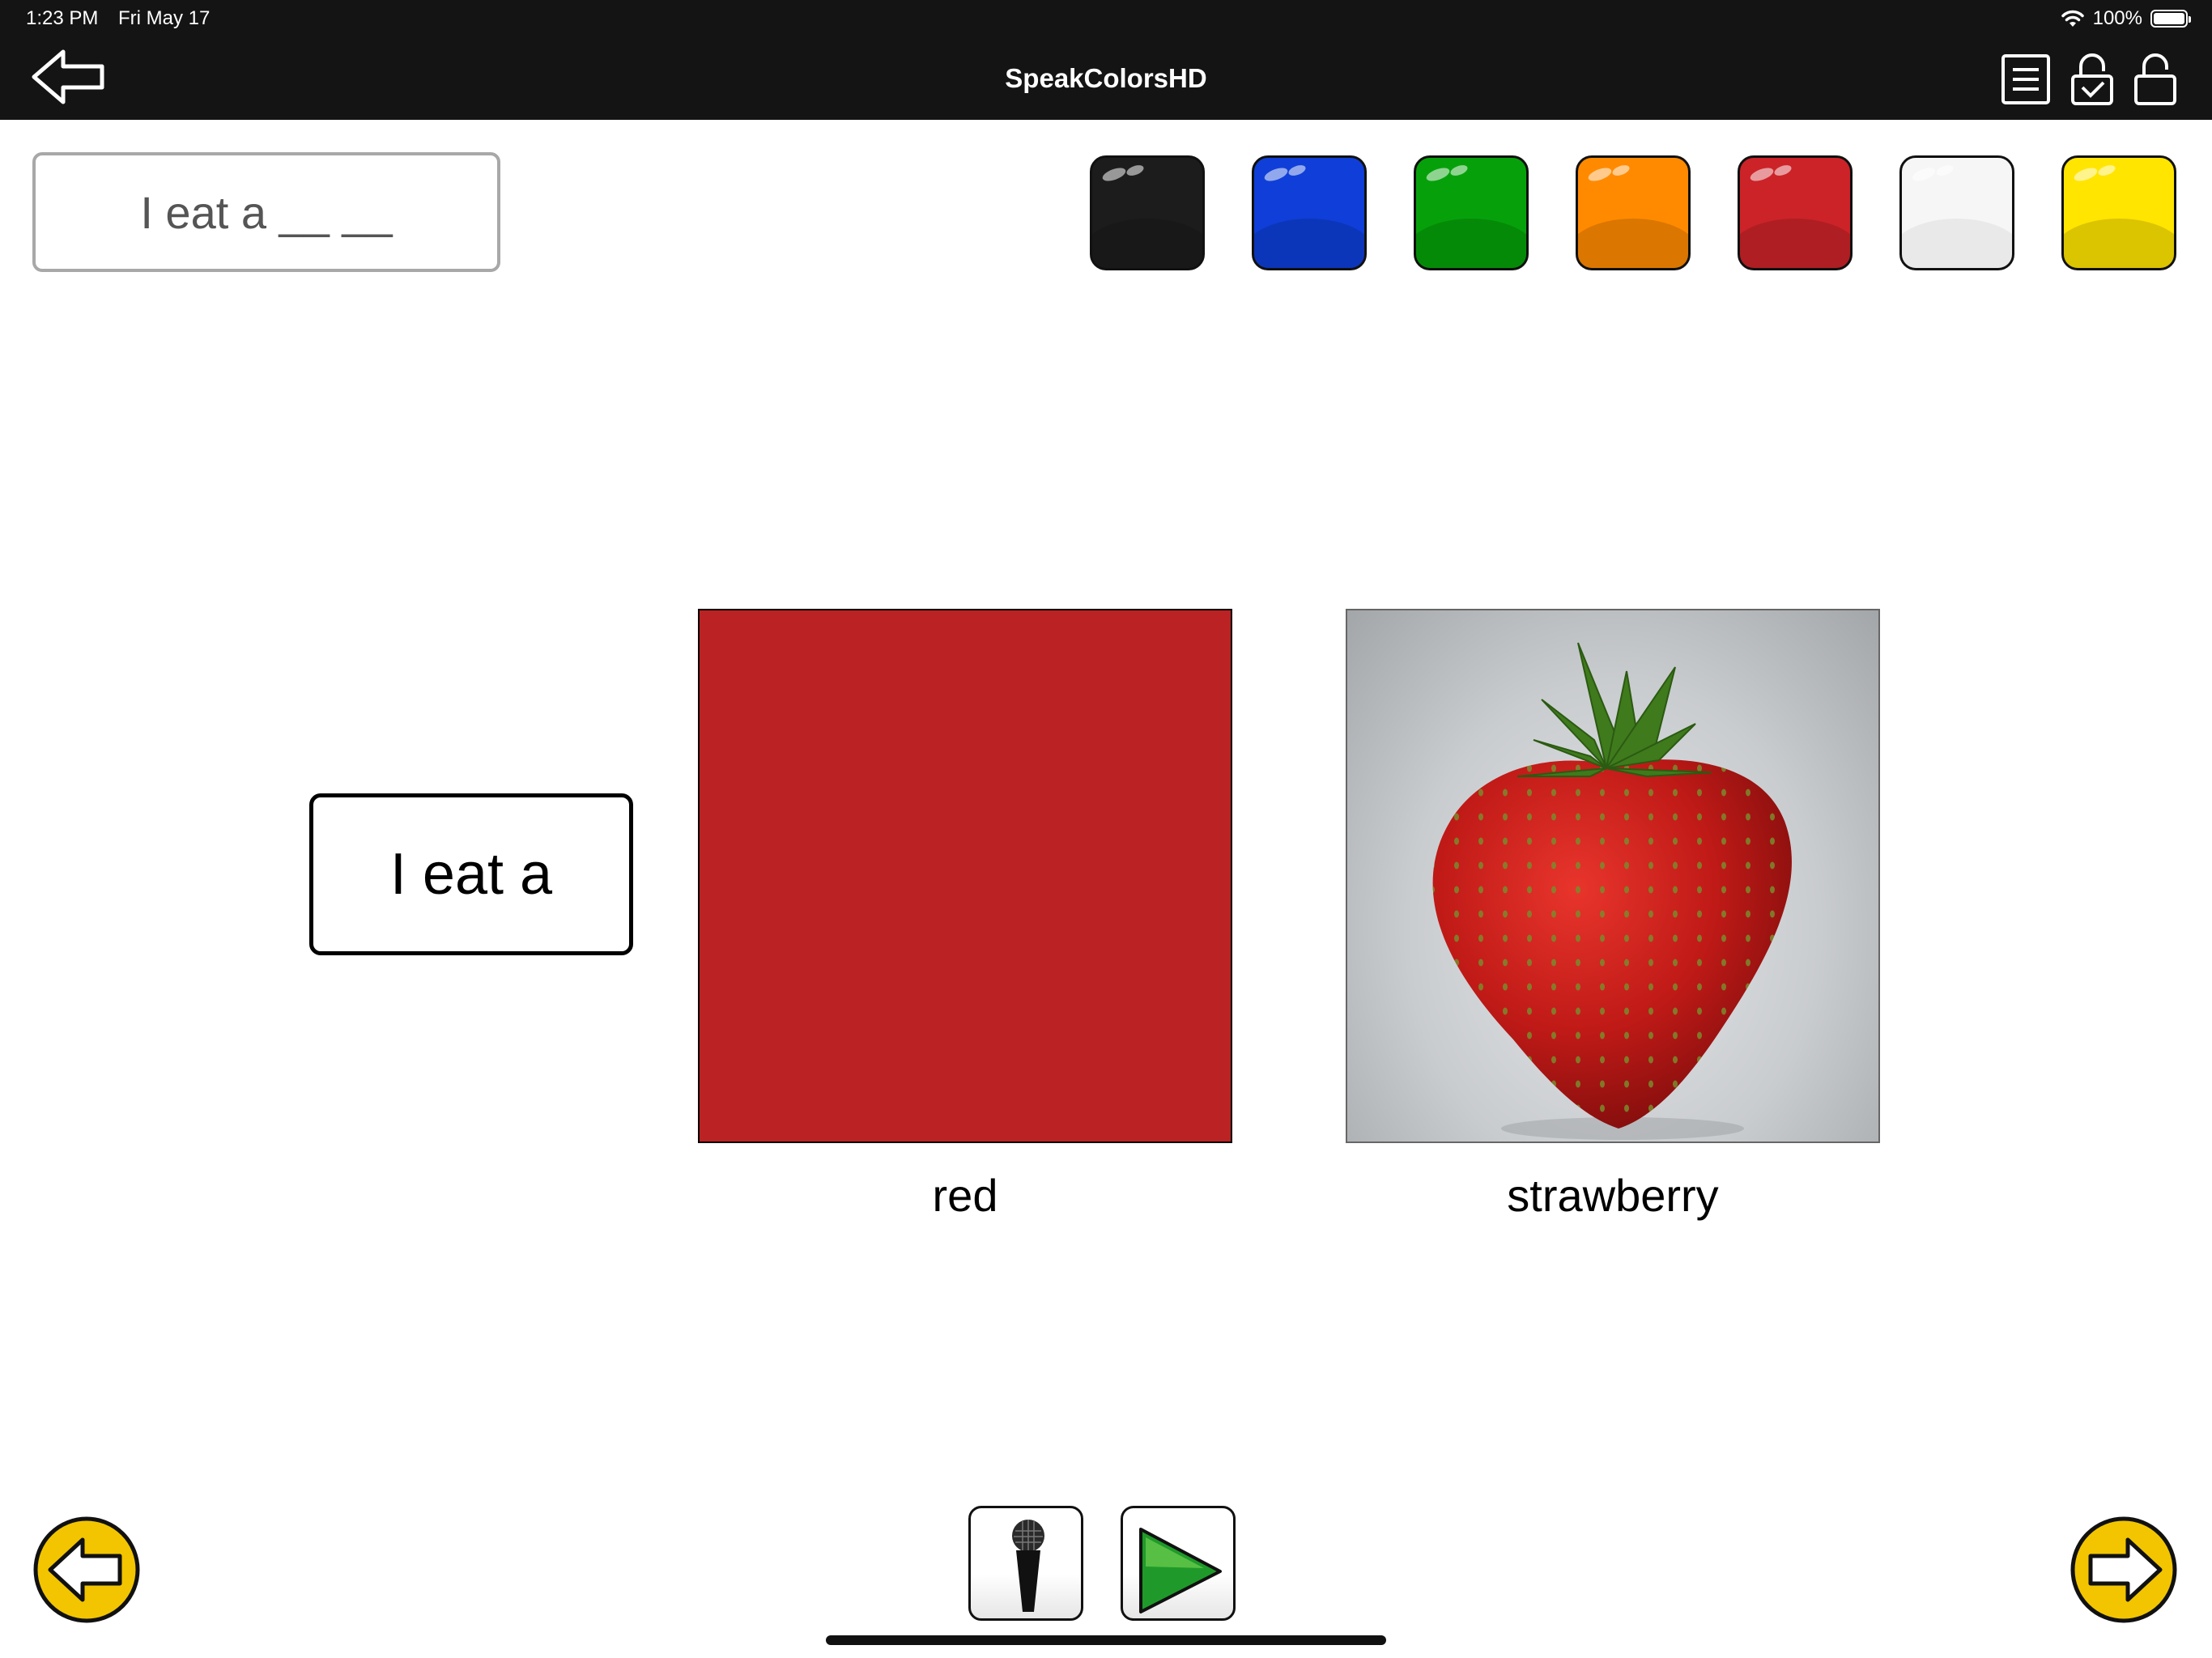 The height and width of the screenshot is (1658, 2212). Describe the element at coordinates (1310, 212) in the screenshot. I see `swatch-blue` at that location.